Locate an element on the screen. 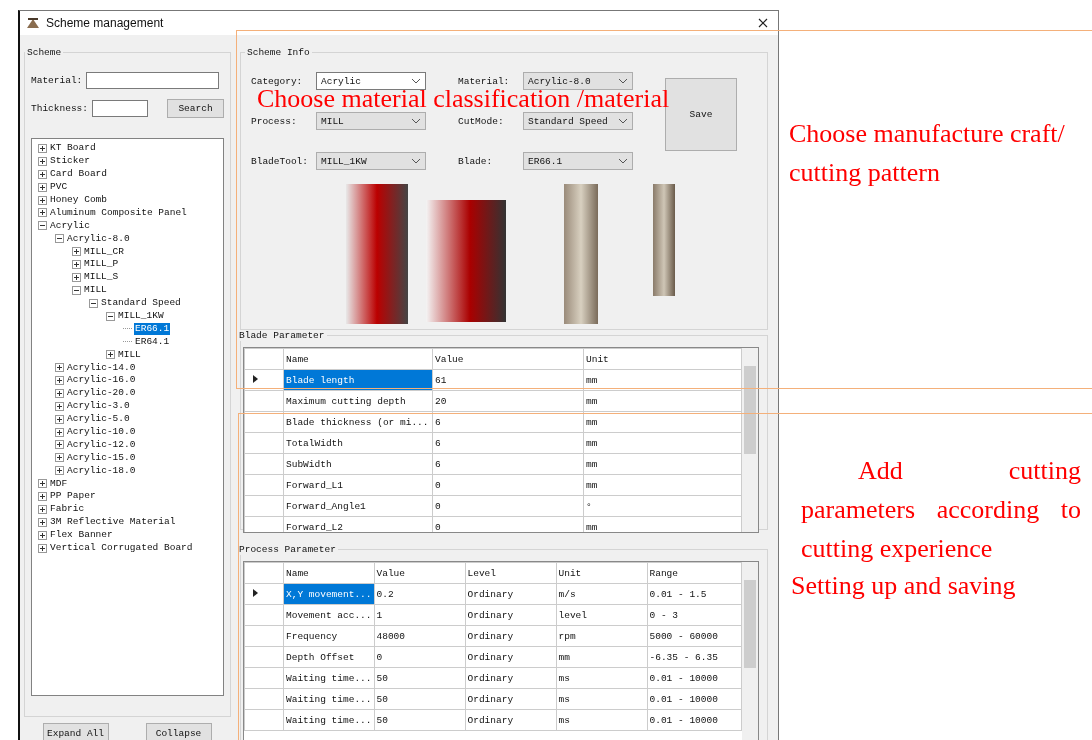 The height and width of the screenshot is (740, 1092). tree-item: PP Paper is located at coordinates (73, 496).